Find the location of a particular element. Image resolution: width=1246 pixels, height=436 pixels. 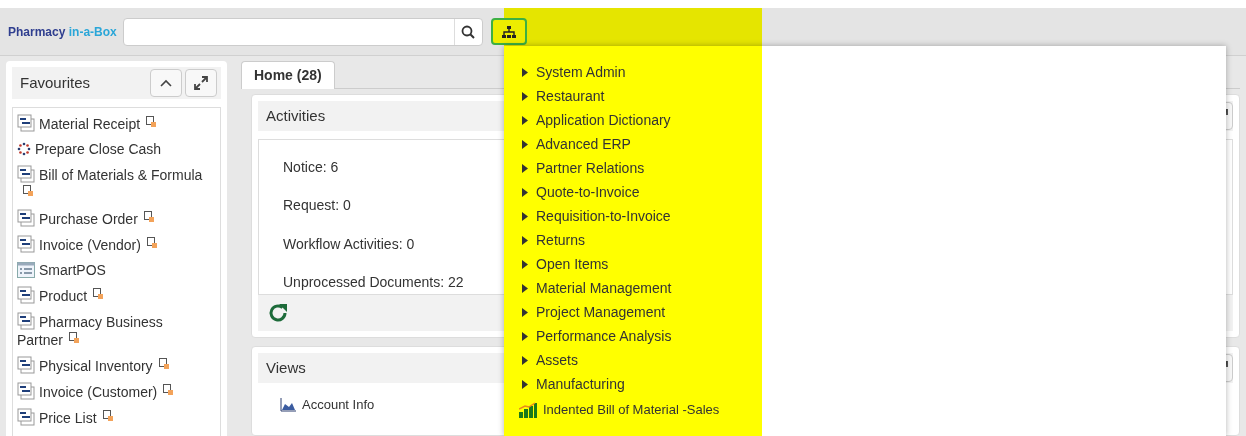

search-field is located at coordinates (302, 31).